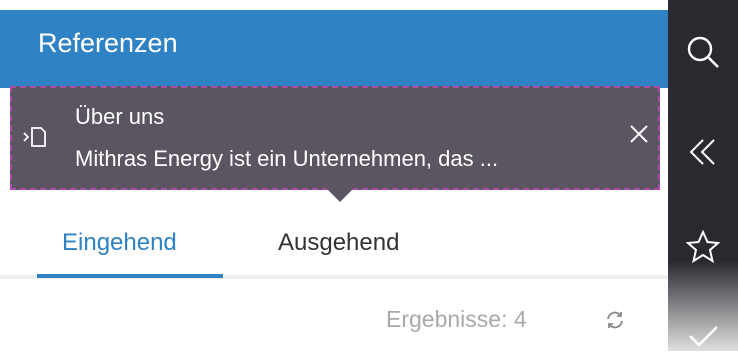 This screenshot has width=738, height=357. Describe the element at coordinates (130, 276) in the screenshot. I see `active-tab-indicator` at that location.